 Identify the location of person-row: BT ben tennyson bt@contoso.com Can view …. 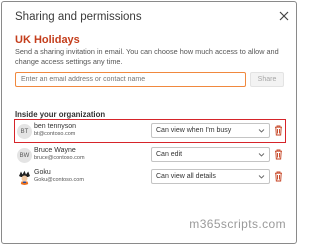
(150, 131).